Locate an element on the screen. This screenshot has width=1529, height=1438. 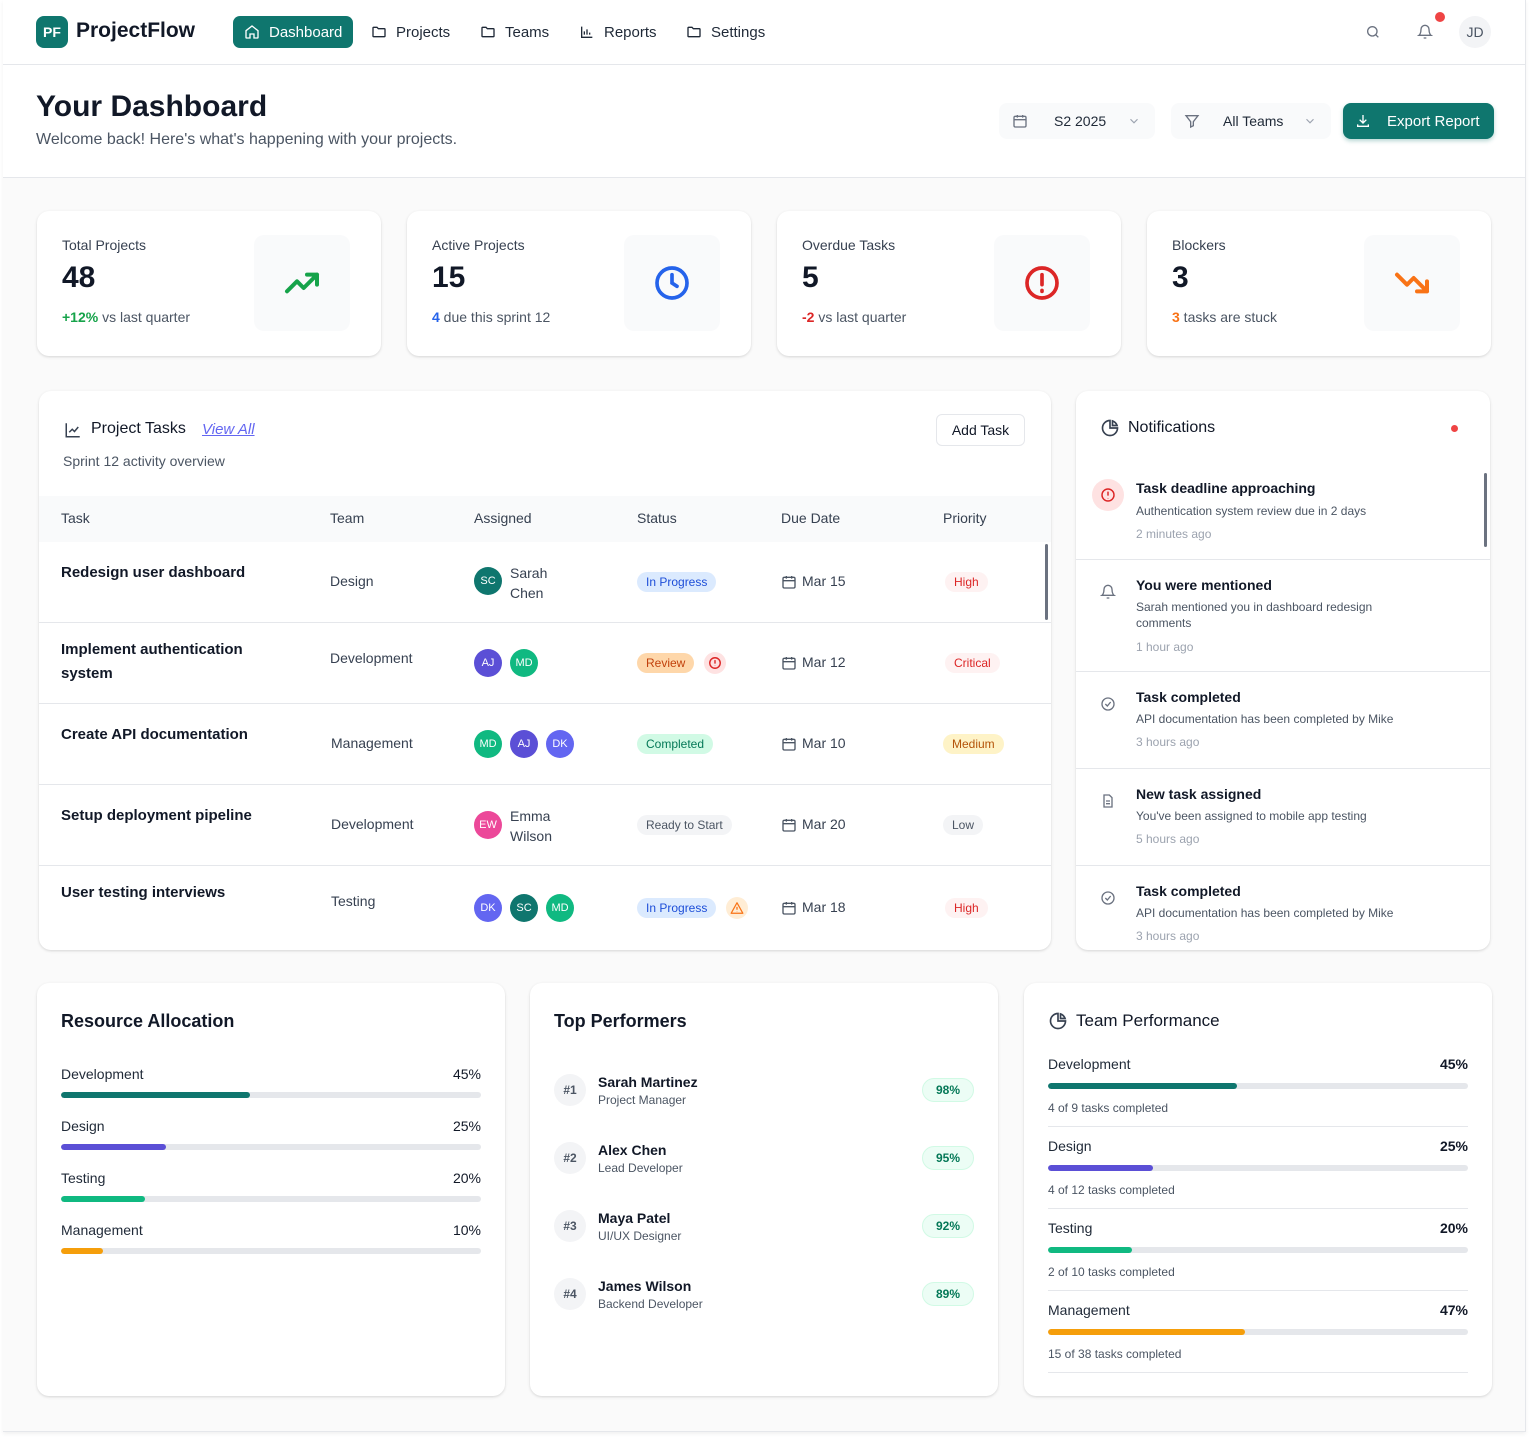
performer-name: James Wilson is located at coordinates (645, 1286).